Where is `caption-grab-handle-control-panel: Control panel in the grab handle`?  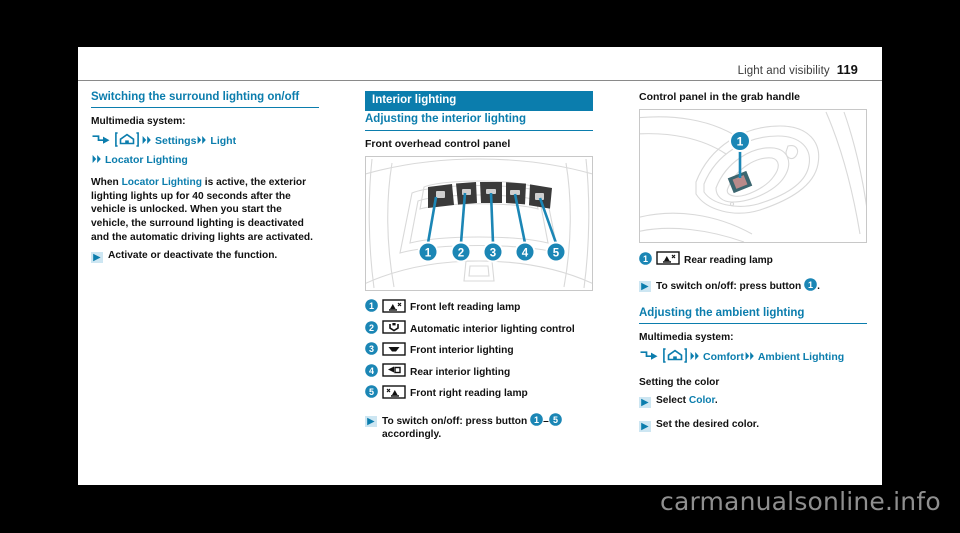
caption-grab-handle-control-panel: Control panel in the grab handle is located at coordinates (720, 97).